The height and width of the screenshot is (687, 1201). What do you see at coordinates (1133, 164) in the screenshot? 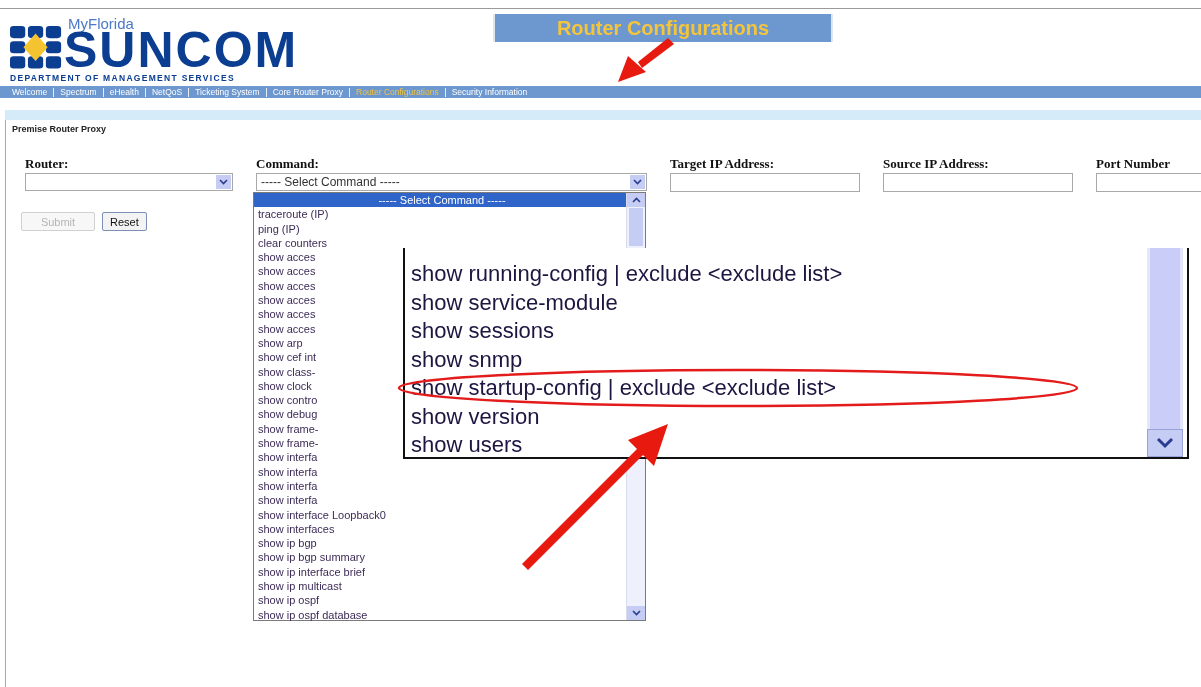
I see `field-label: Port Number` at bounding box center [1133, 164].